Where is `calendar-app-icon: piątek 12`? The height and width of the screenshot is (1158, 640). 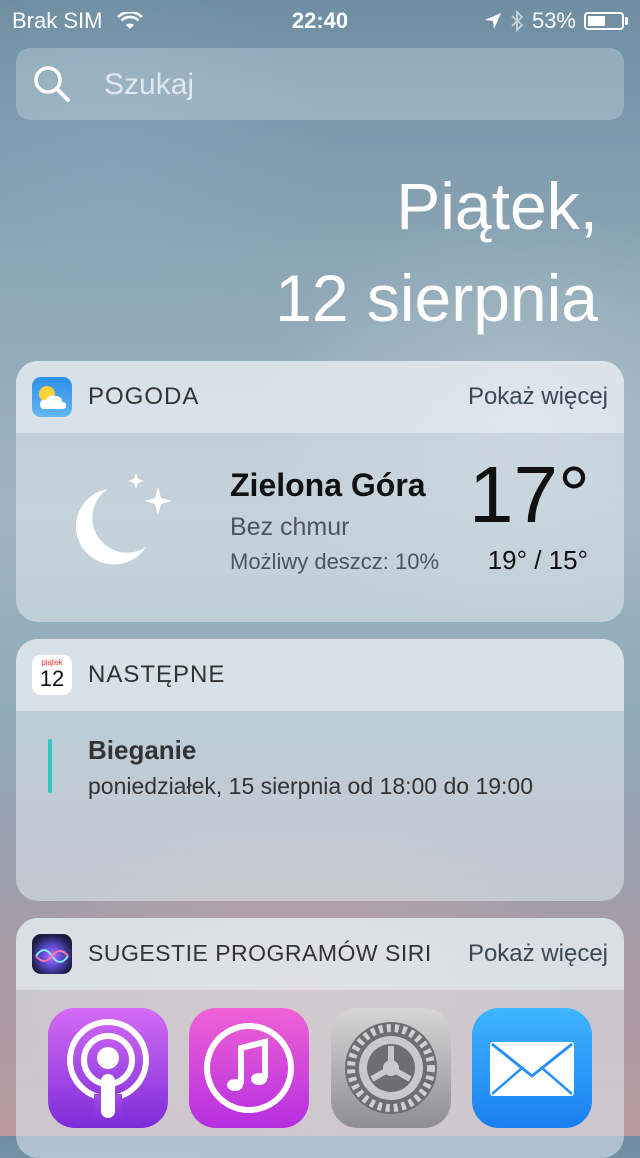 calendar-app-icon: piątek 12 is located at coordinates (52, 675).